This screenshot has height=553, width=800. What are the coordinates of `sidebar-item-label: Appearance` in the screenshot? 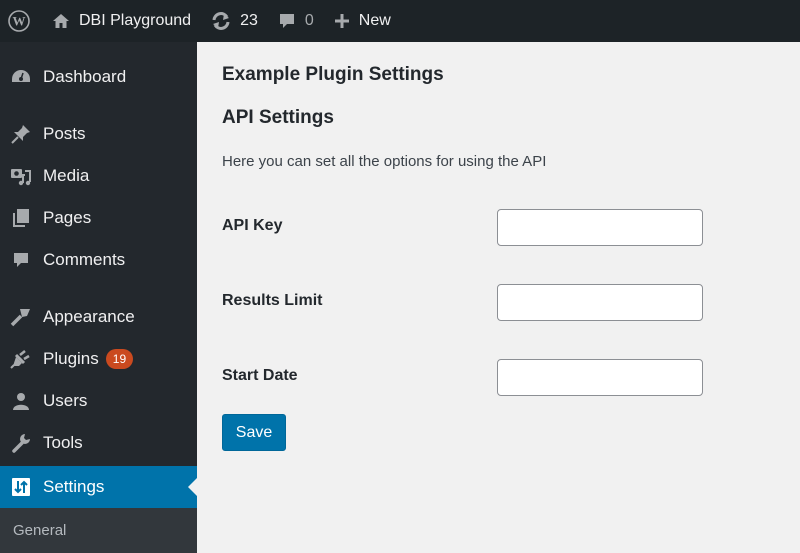 It's located at (89, 316).